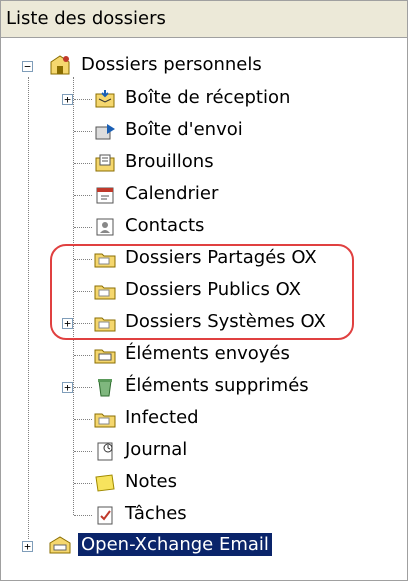 Image resolution: width=408 pixels, height=581 pixels. I want to click on tree-node-label: Éléments envoyés, so click(207, 353).